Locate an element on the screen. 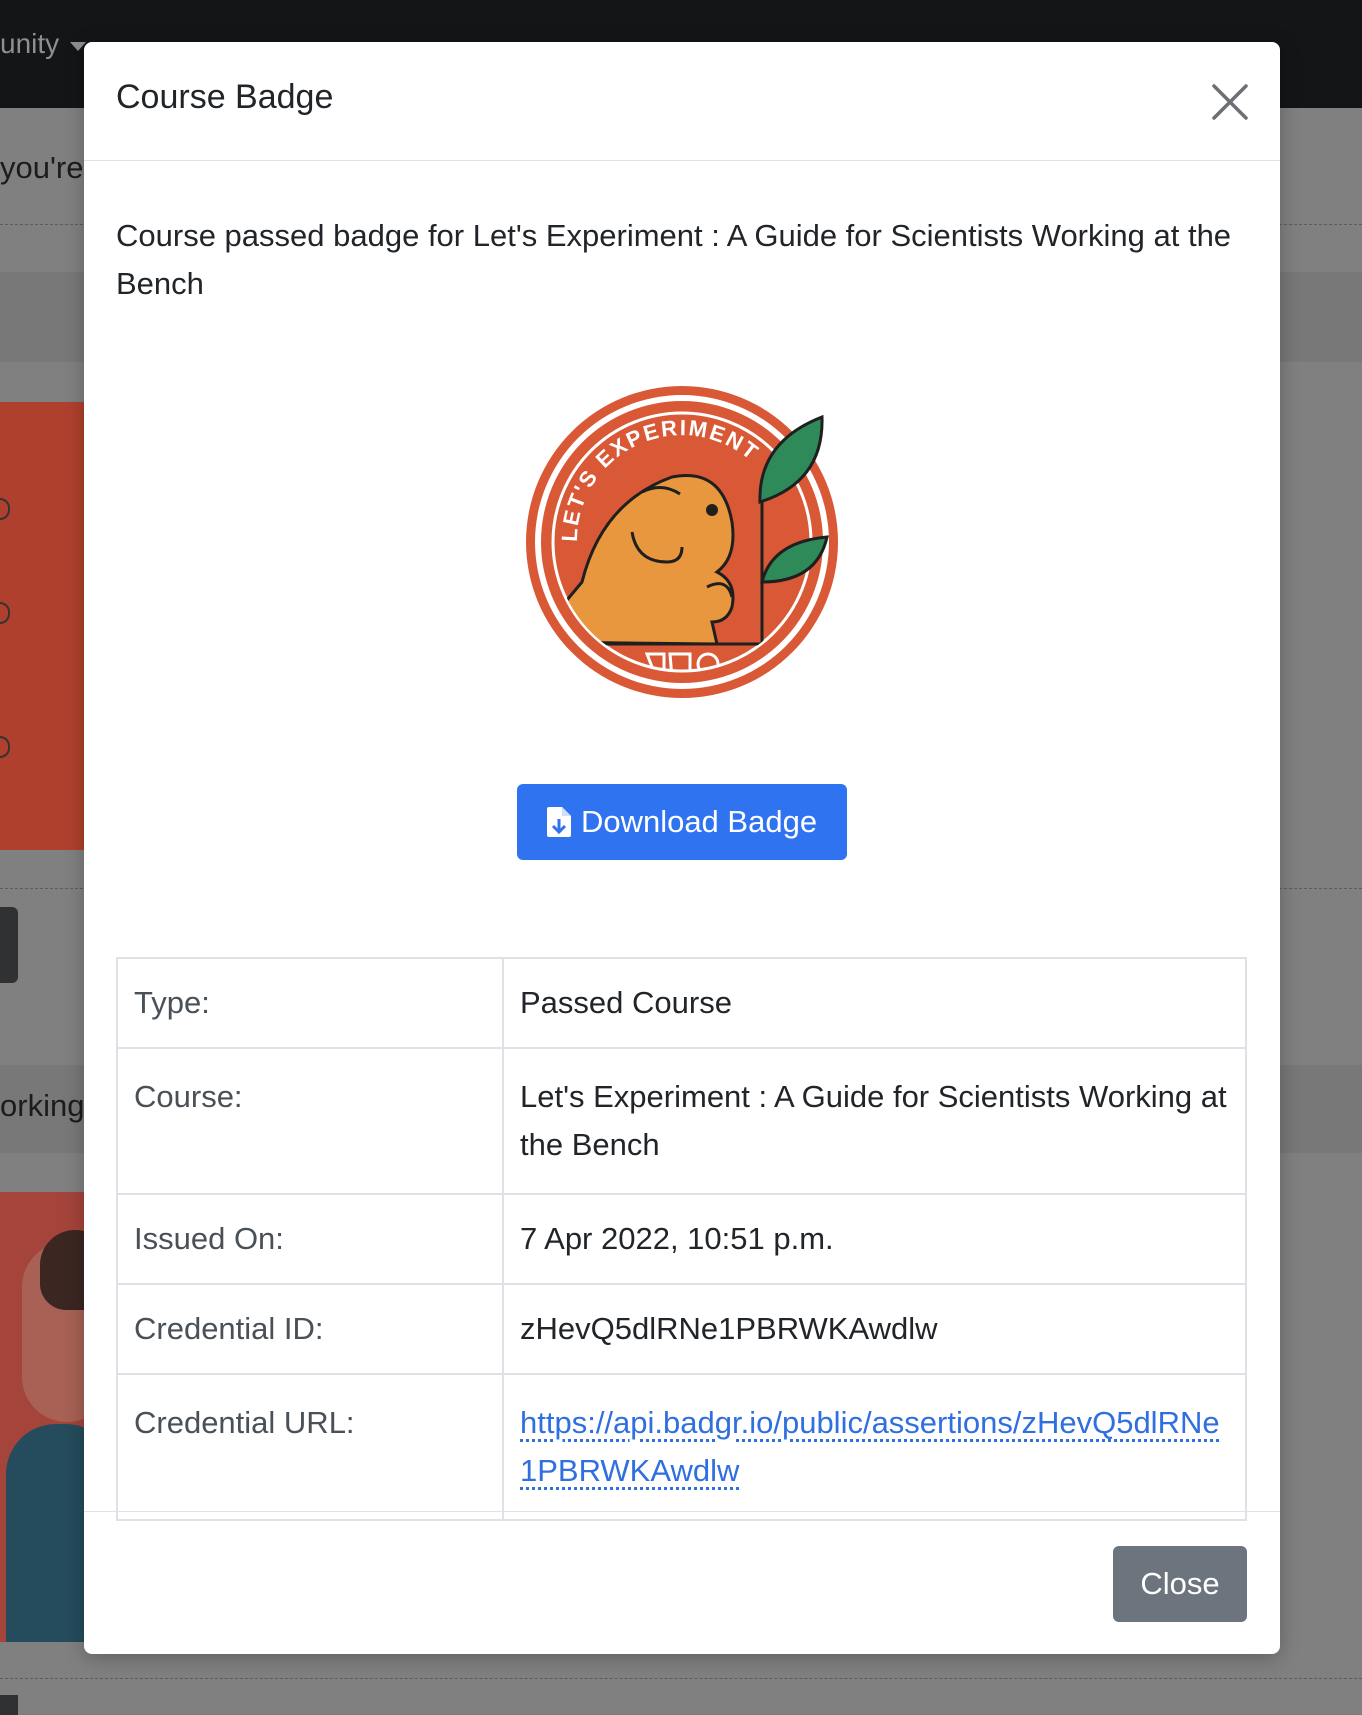 The image size is (1362, 1715). background-text: orking is located at coordinates (42, 1106).